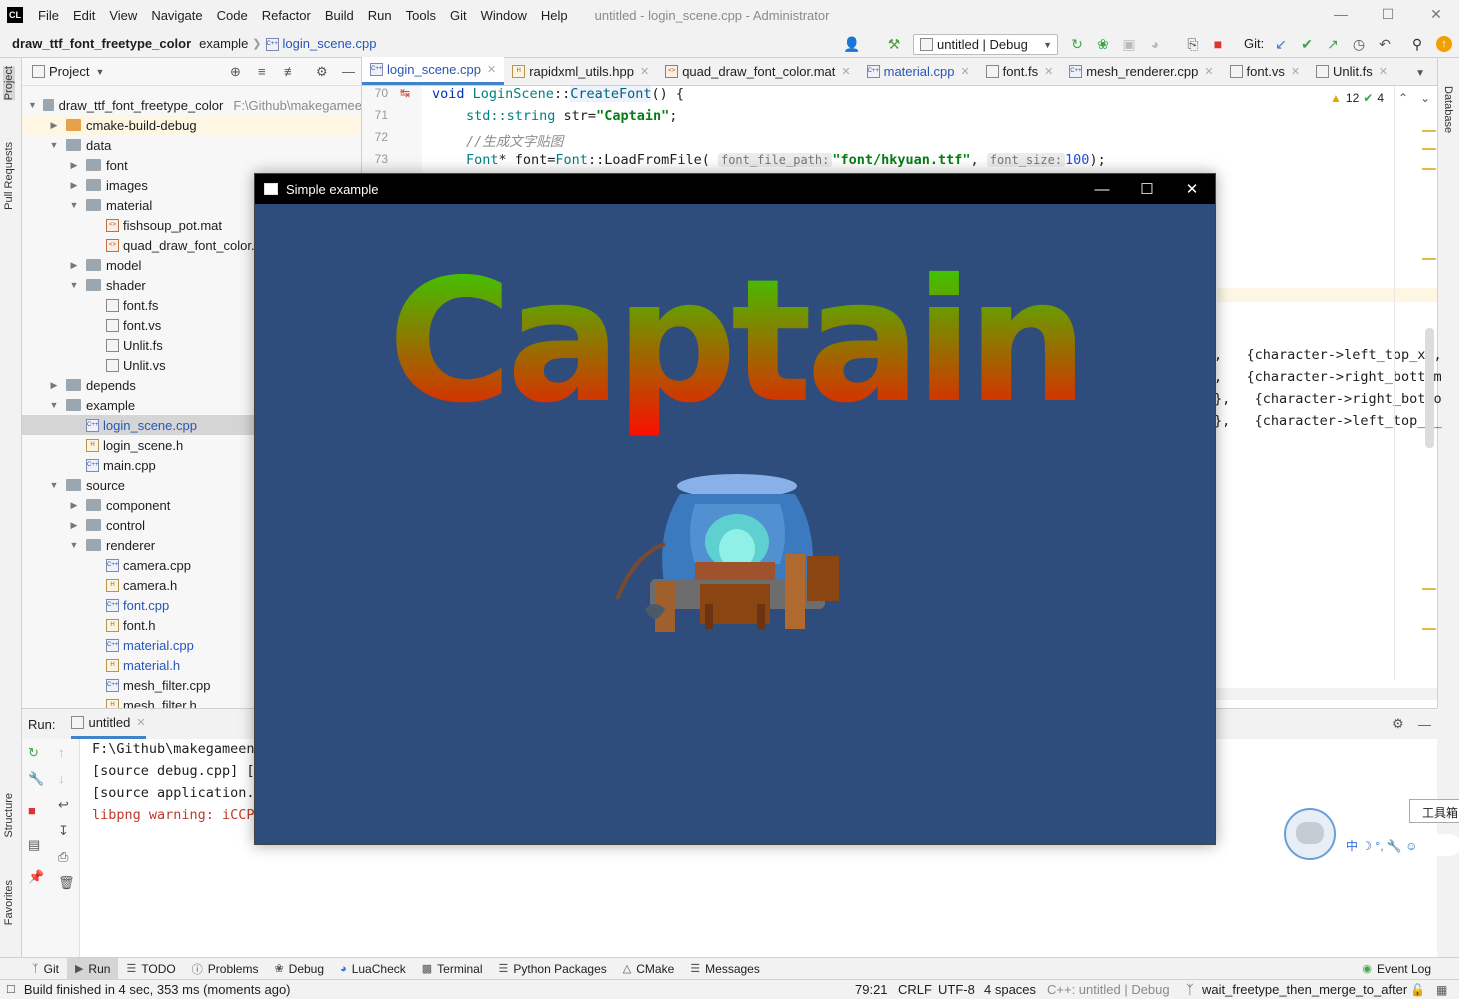 The height and width of the screenshot is (999, 1459). What do you see at coordinates (69, 71) in the screenshot?
I see `project-panel-title: Project` at bounding box center [69, 71].